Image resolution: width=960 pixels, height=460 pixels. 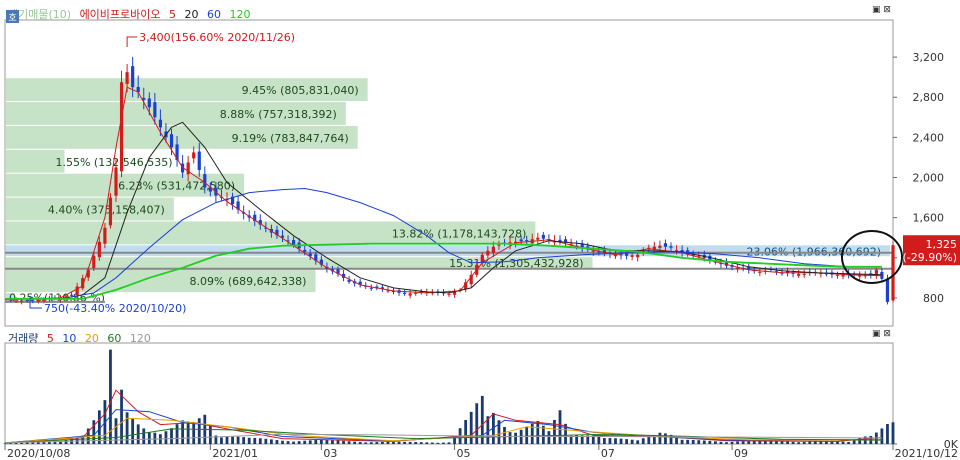 What do you see at coordinates (300, 90) in the screenshot?
I see `volume-profile-label: 9.45% (805,831,040)` at bounding box center [300, 90].